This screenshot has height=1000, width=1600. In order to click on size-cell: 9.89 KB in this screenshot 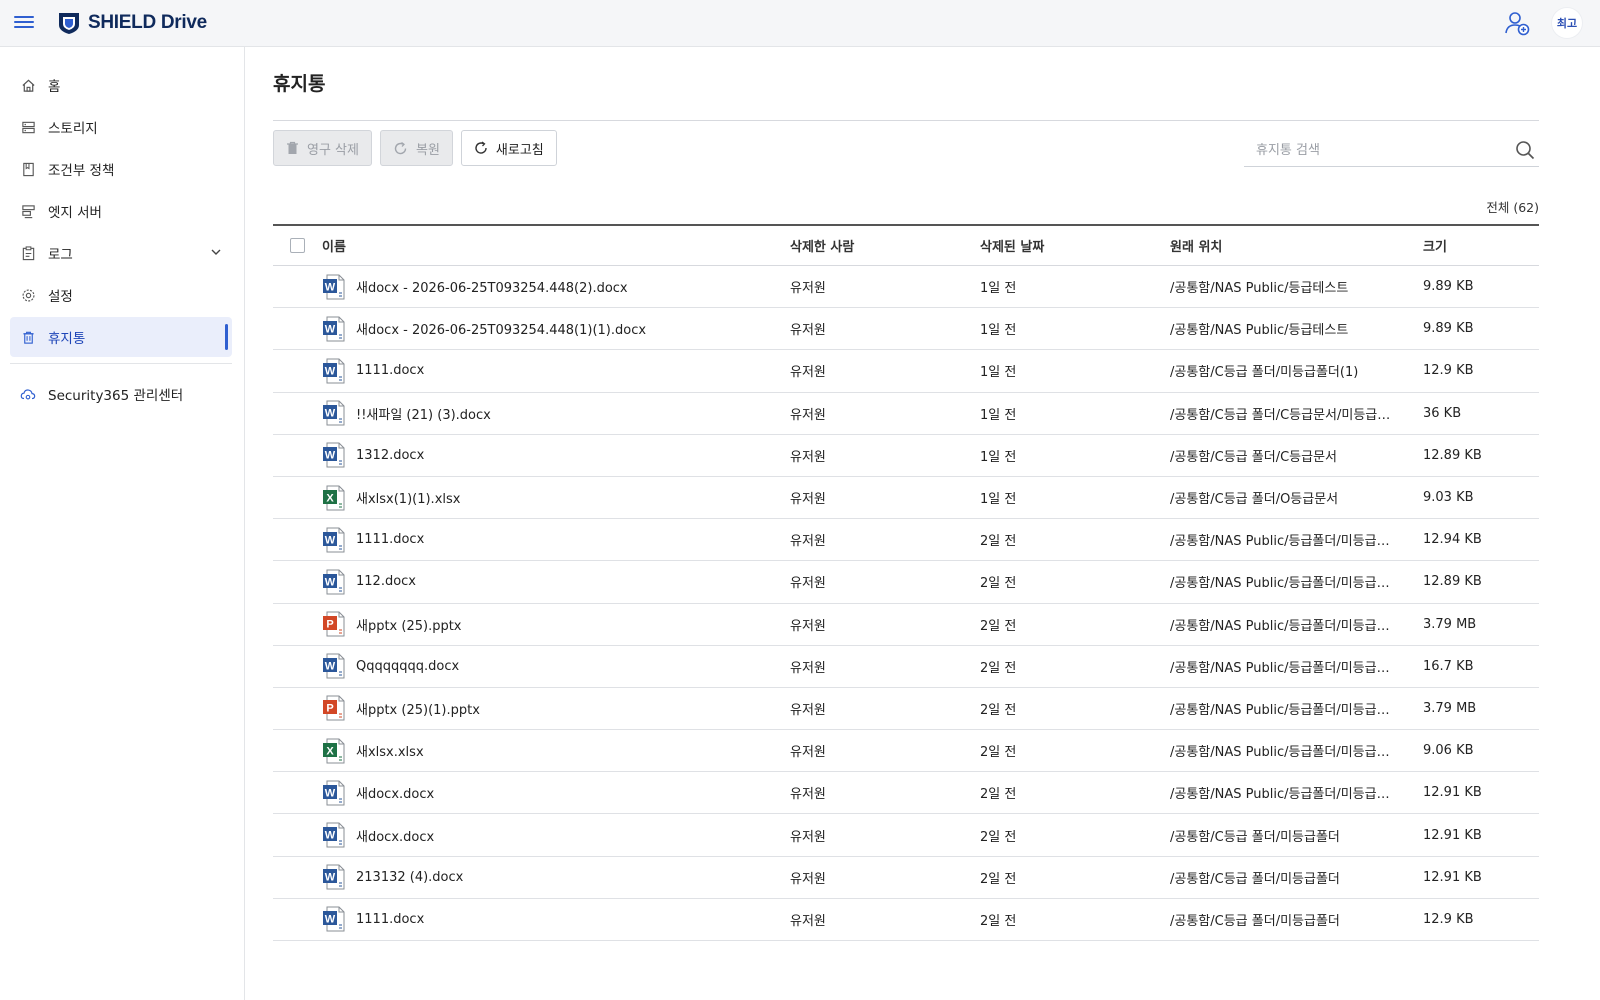, I will do `click(1448, 329)`.